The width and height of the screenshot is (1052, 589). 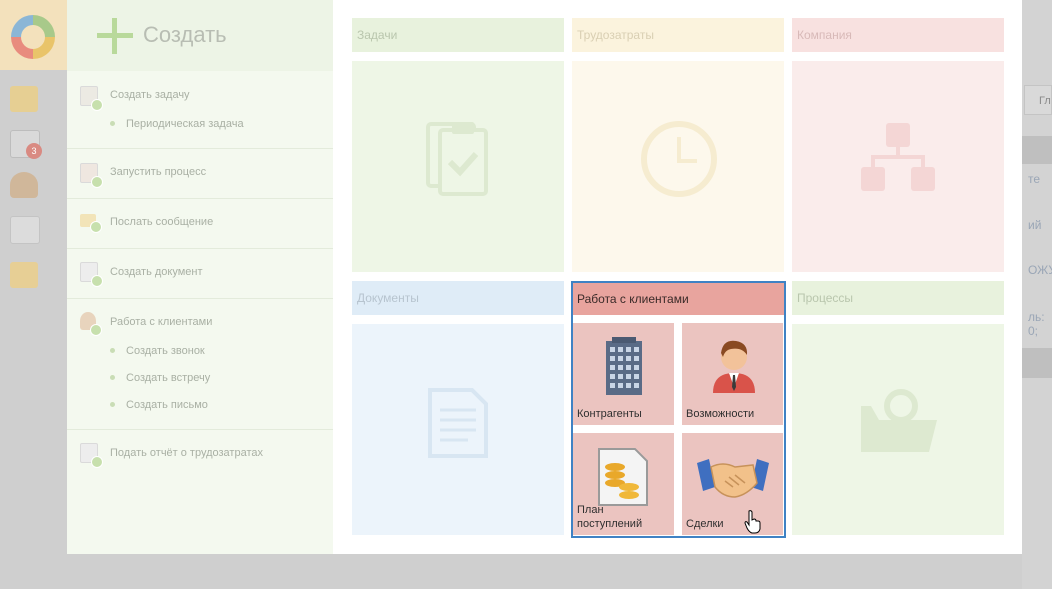 What do you see at coordinates (752, 522) in the screenshot?
I see `hand-cursor-icon` at bounding box center [752, 522].